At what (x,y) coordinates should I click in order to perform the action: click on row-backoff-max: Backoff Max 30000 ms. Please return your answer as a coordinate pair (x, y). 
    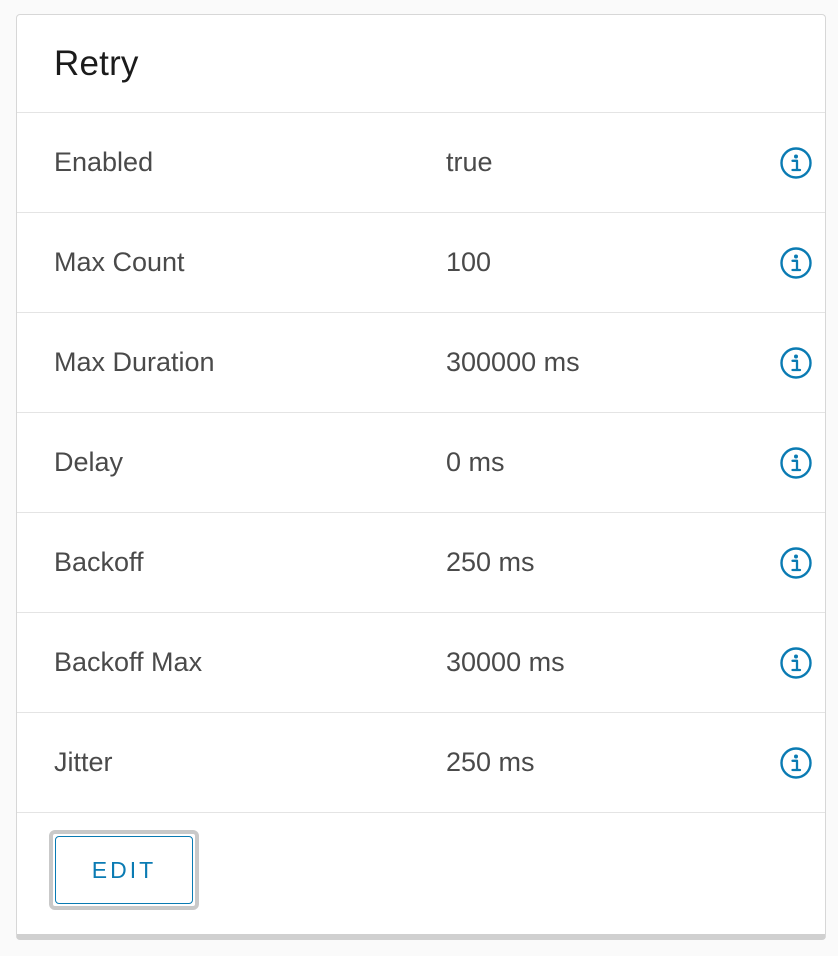
    Looking at the image, I should click on (421, 663).